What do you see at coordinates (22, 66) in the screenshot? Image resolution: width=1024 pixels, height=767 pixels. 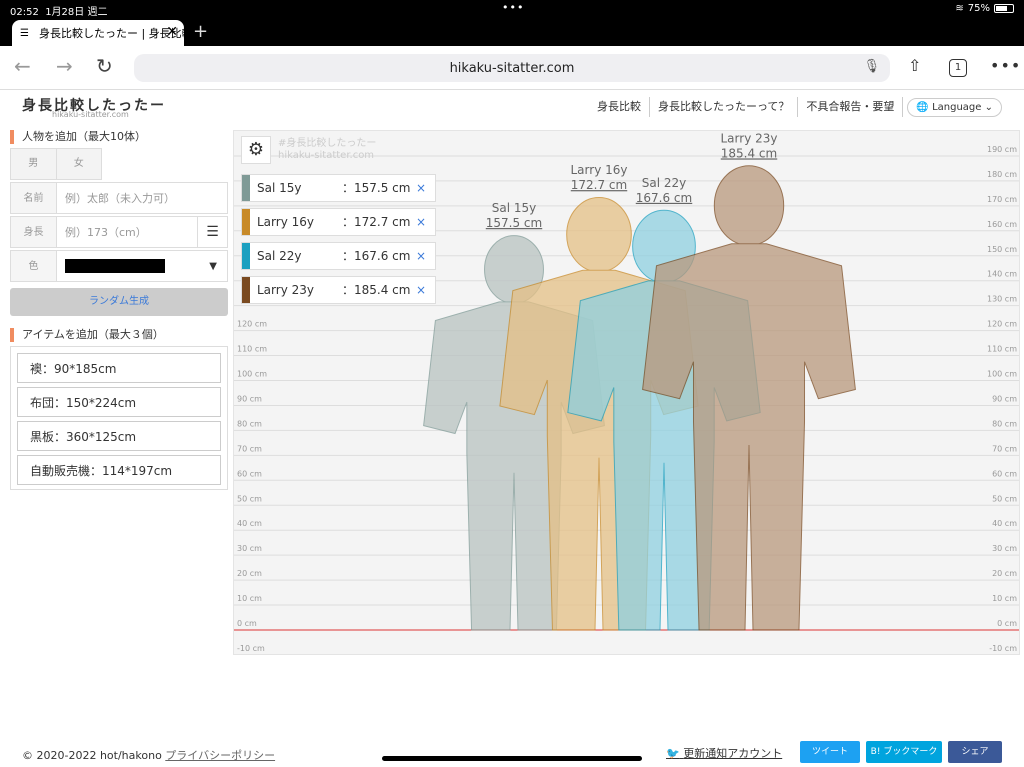 I see `back-icon: ←` at bounding box center [22, 66].